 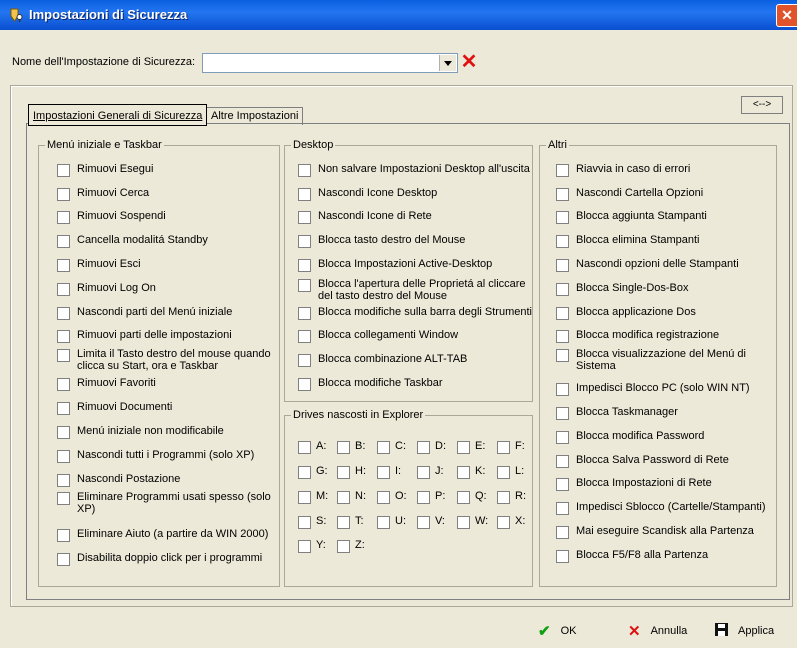 I want to click on delete-setting-button: ✕, so click(x=469, y=62).